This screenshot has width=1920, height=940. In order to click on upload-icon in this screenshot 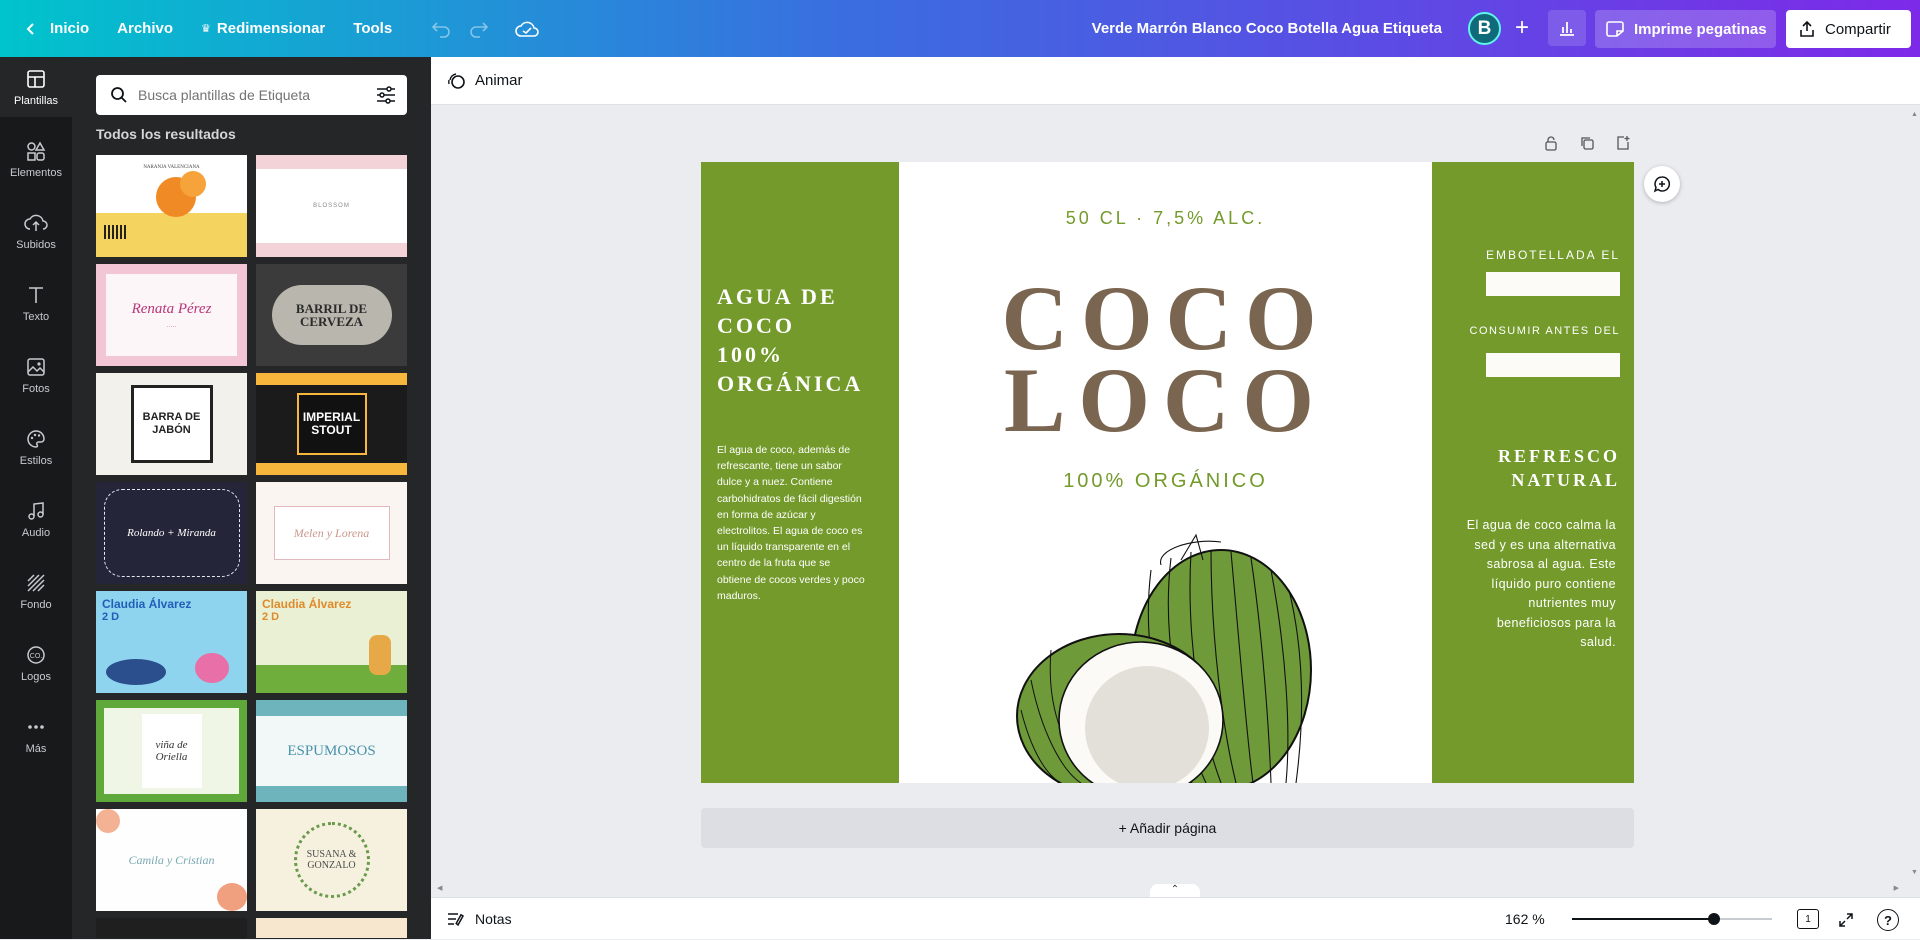, I will do `click(36, 222)`.